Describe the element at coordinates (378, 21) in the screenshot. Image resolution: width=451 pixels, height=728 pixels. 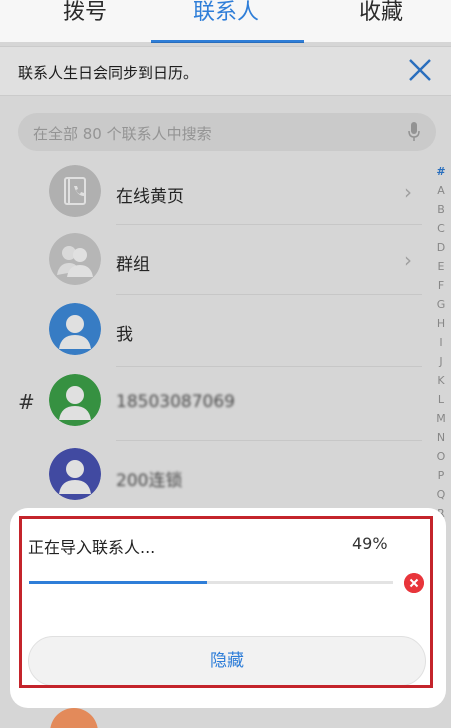
I see `tab-favorites: 收藏` at that location.